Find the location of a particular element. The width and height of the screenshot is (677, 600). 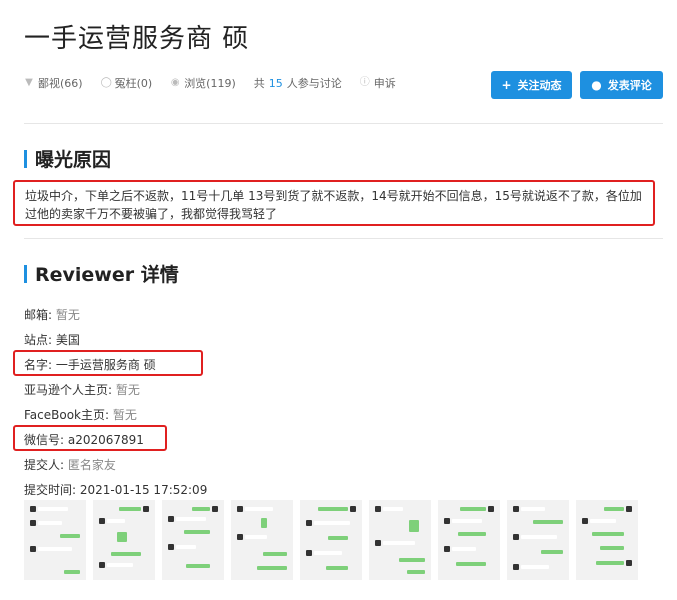

amazon-value: 暂无 is located at coordinates (127, 390).